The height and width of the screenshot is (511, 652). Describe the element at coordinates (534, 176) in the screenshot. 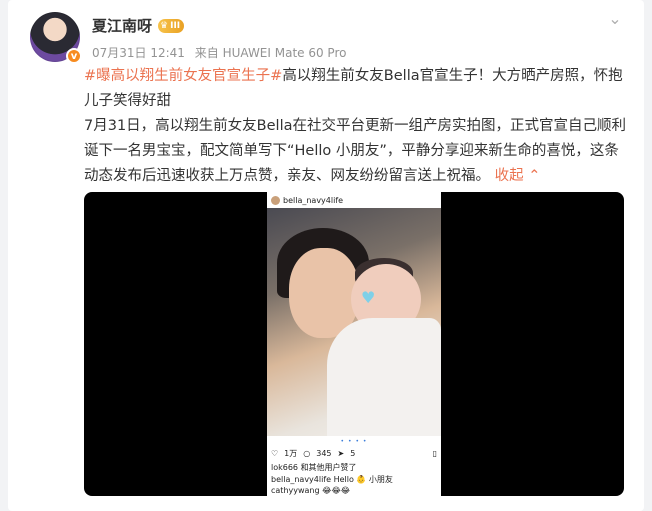

I see `chevron-up-icon: ⌃` at that location.